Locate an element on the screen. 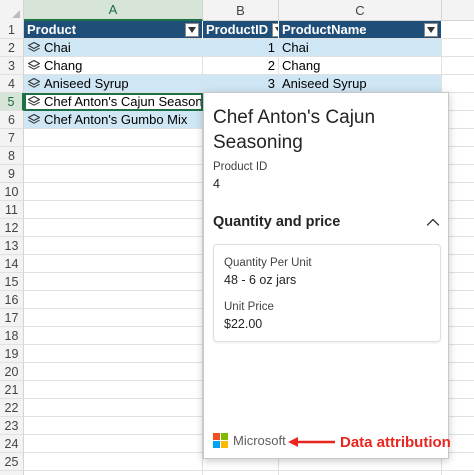 The width and height of the screenshot is (474, 475). row-header: 17 is located at coordinates (12, 318).